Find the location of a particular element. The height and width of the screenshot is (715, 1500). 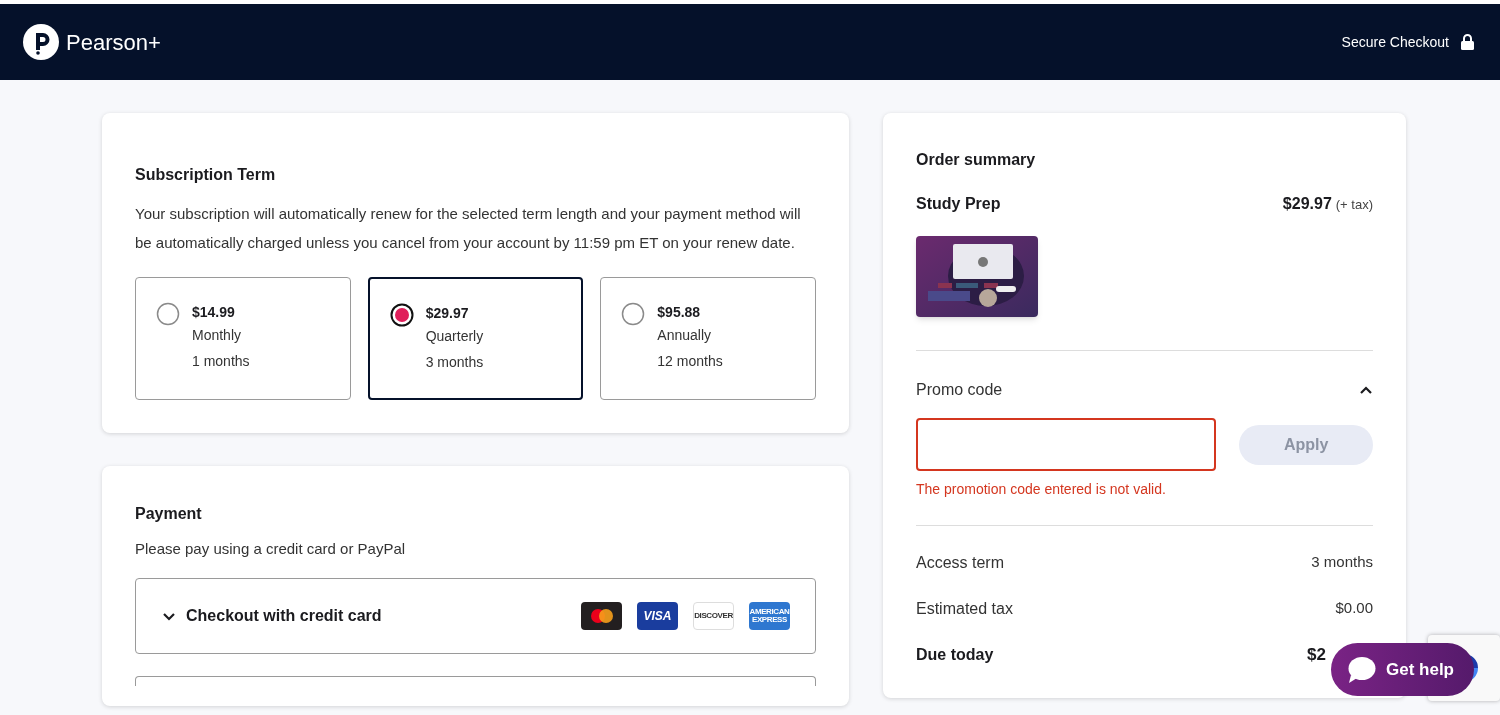

visa-logo: VISA is located at coordinates (657, 615).